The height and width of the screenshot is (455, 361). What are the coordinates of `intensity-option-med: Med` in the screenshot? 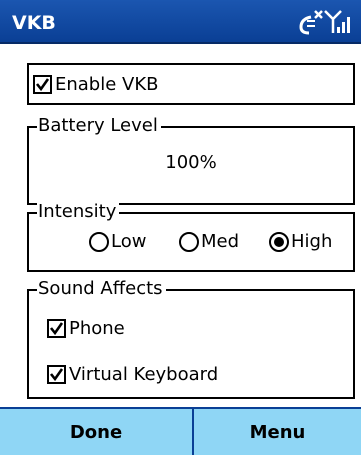 It's located at (209, 241).